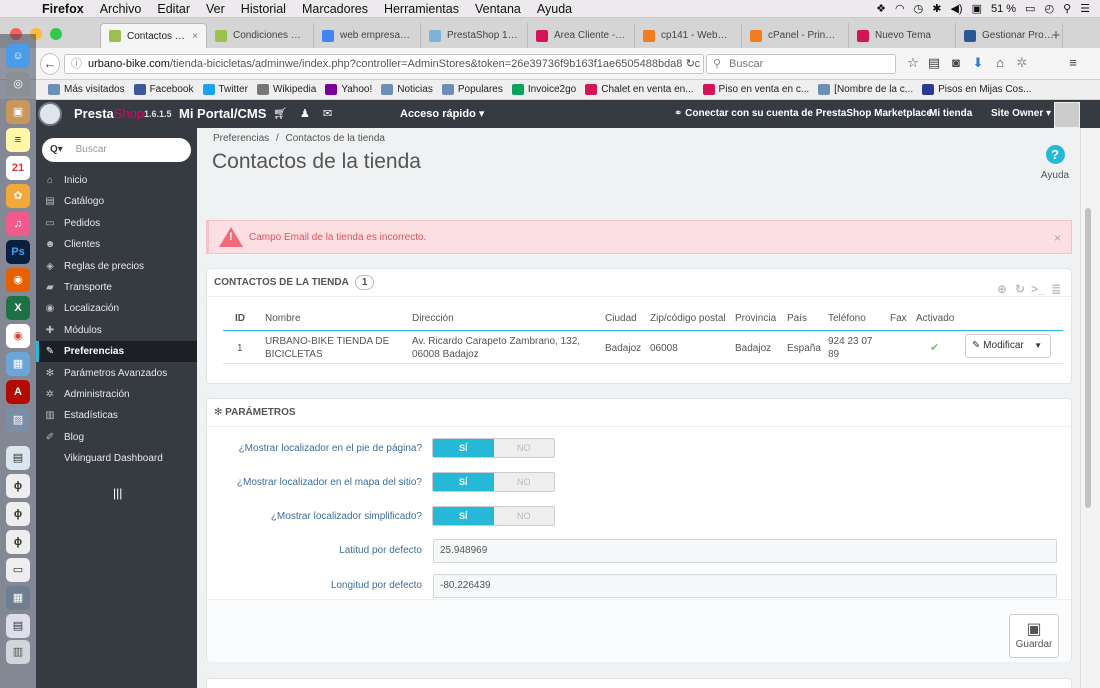 The width and height of the screenshot is (1100, 688). What do you see at coordinates (18, 486) in the screenshot?
I see `bike-image-icon-1: ɸ` at bounding box center [18, 486].